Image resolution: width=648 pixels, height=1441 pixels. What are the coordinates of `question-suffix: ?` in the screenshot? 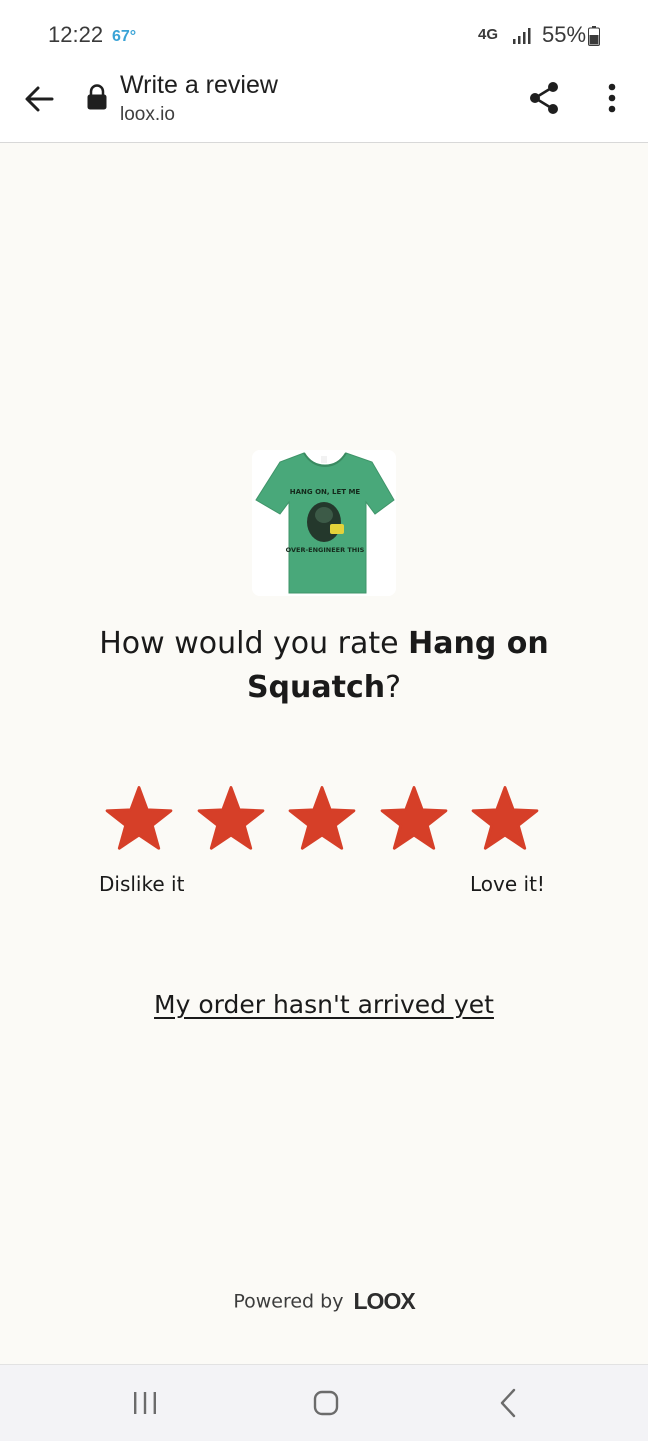 It's located at (393, 687).